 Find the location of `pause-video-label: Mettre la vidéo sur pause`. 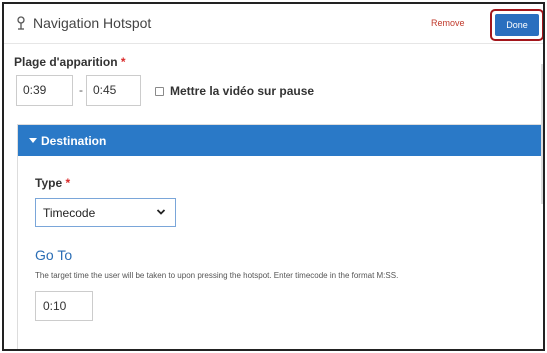

pause-video-label: Mettre la vidéo sur pause is located at coordinates (242, 91).